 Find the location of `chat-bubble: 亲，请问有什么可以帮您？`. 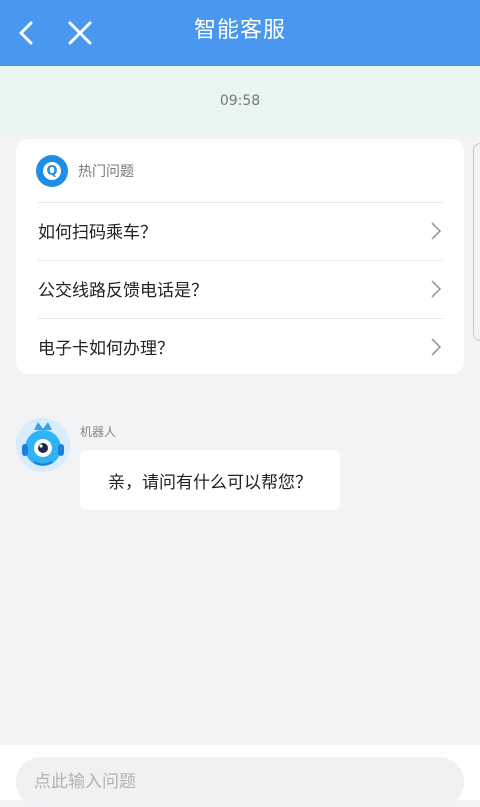

chat-bubble: 亲，请问有什么可以帮您？ is located at coordinates (210, 480).